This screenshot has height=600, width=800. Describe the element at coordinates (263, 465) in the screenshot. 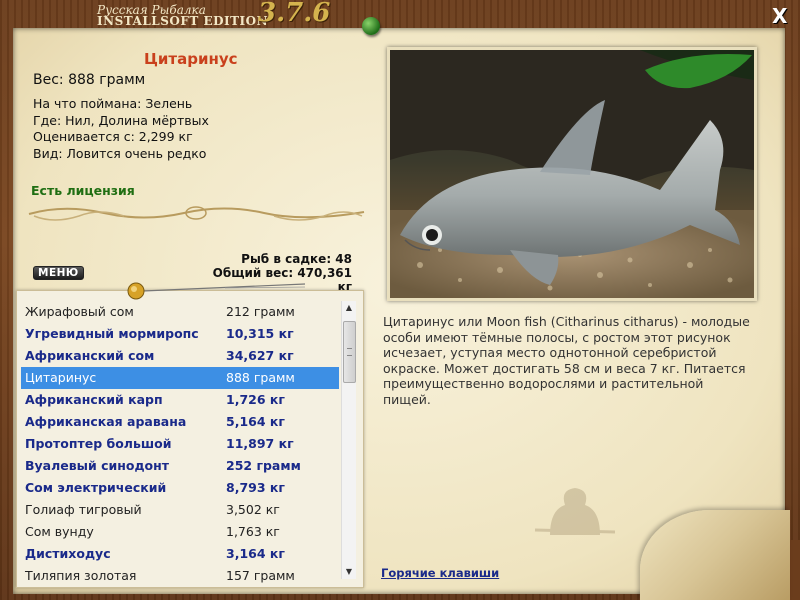

I see `catch-item-weight: 252 грамм` at that location.